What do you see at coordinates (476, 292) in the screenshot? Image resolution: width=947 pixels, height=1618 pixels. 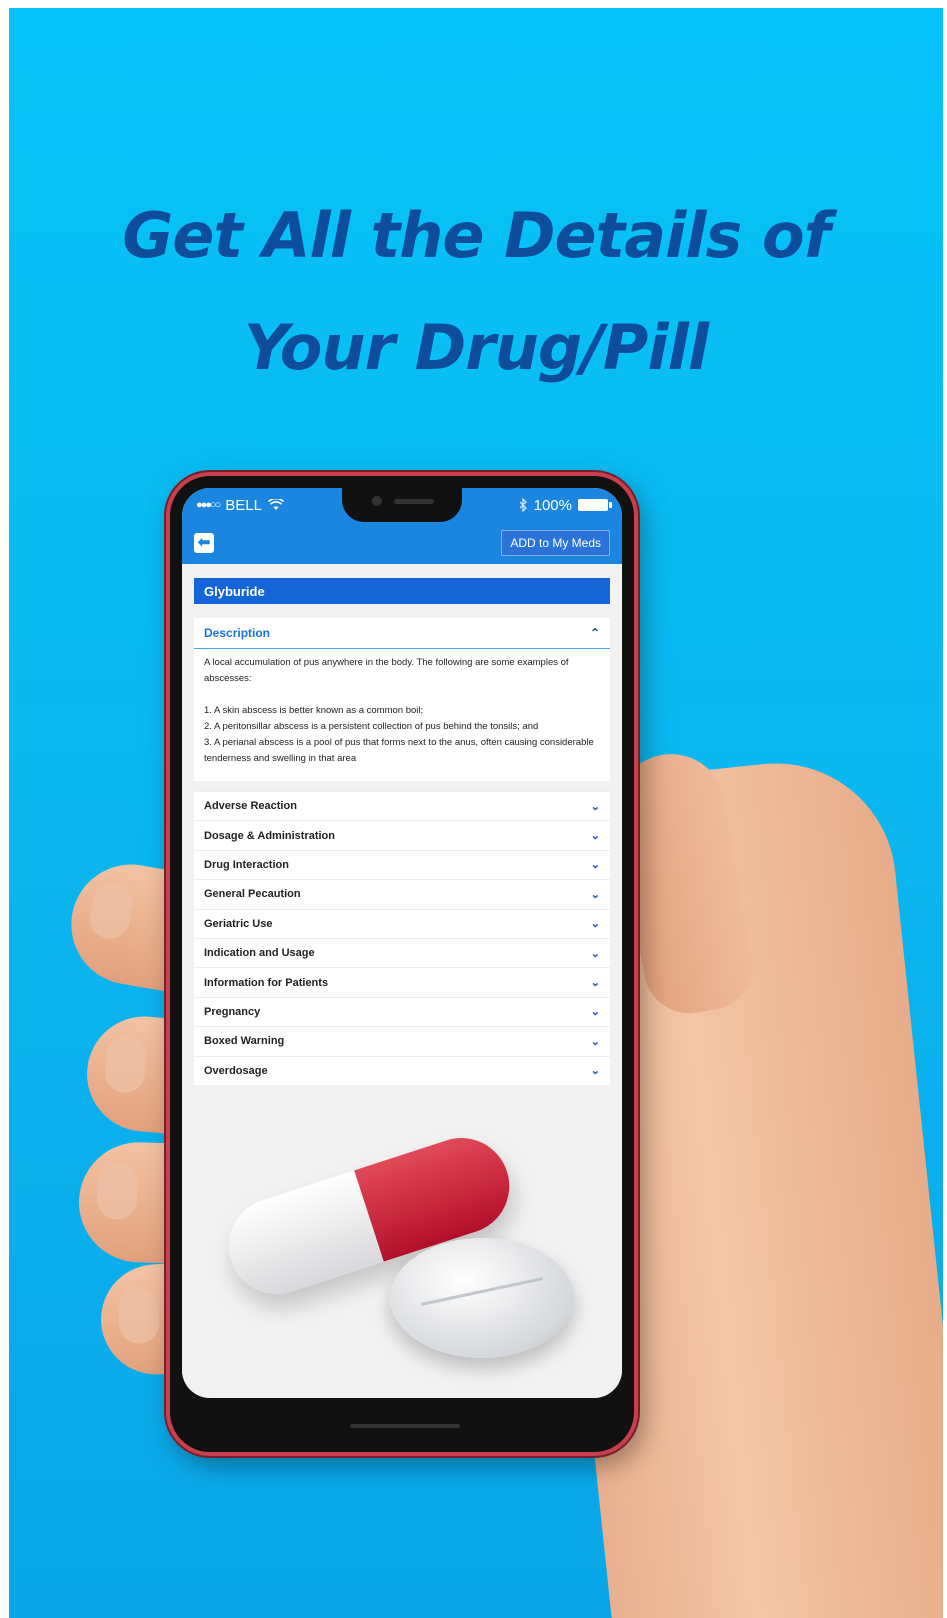 I see `promo-headline: Get All the Details of Your Drug/Pill` at bounding box center [476, 292].